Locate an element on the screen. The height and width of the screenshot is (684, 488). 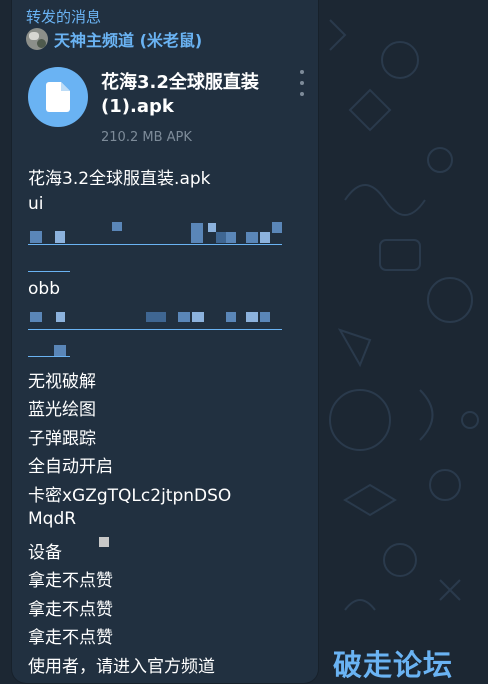
feature-line: 无视破解 is located at coordinates (62, 382).